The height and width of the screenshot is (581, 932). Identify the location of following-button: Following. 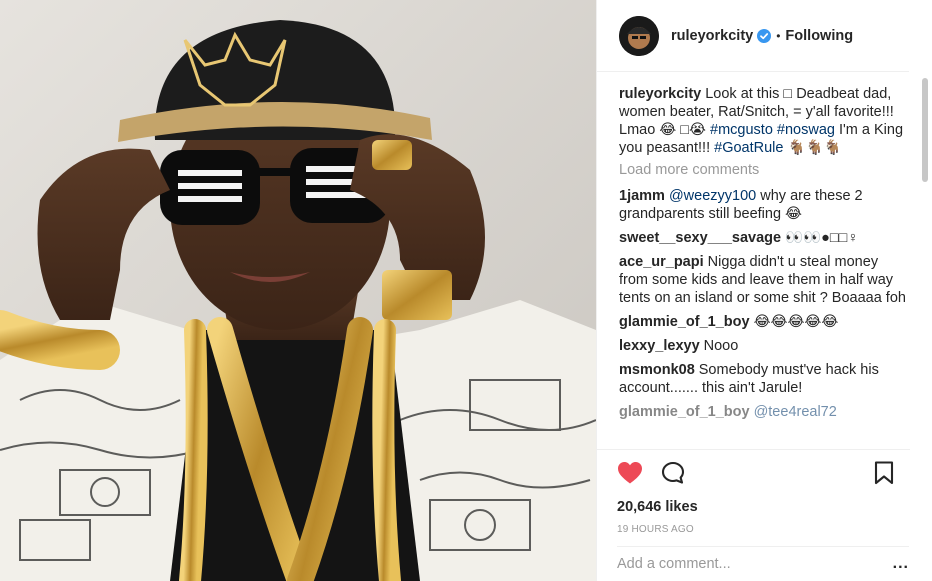
(819, 36).